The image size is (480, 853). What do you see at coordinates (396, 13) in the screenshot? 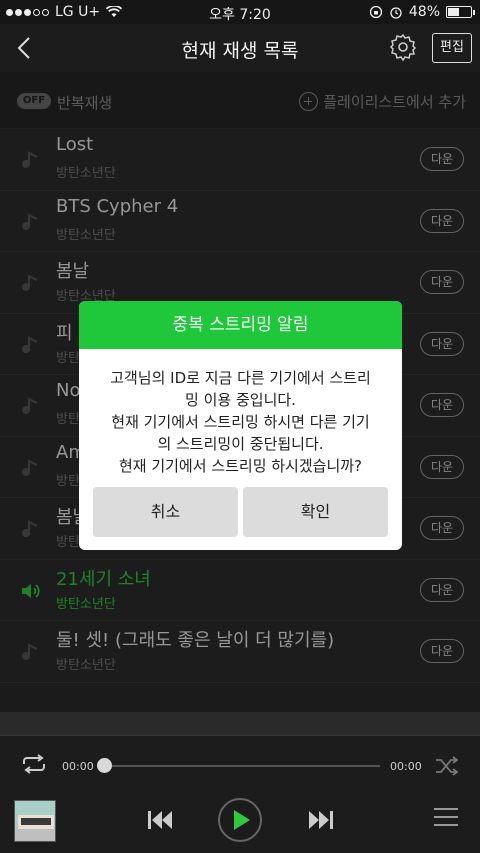
I see `alarm-icon` at bounding box center [396, 13].